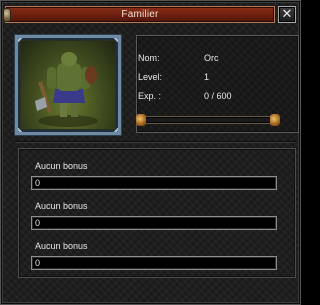 The height and width of the screenshot is (305, 320). I want to click on level-value: 1, so click(207, 77).